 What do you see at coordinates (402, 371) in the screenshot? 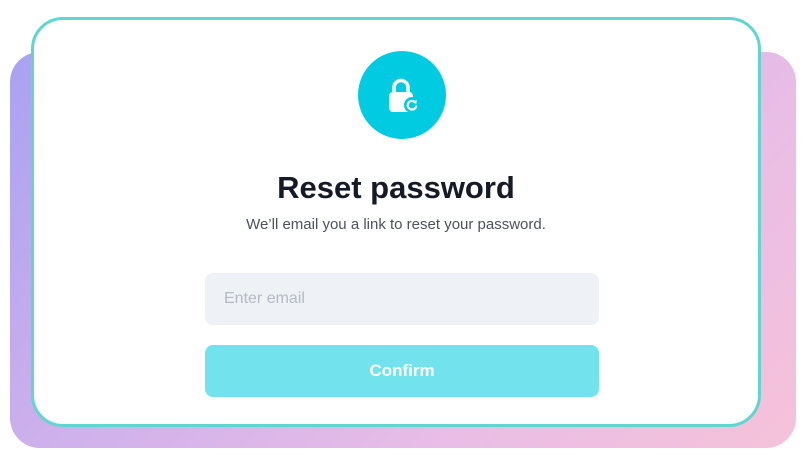
I see `confirm-button: Confirm` at bounding box center [402, 371].